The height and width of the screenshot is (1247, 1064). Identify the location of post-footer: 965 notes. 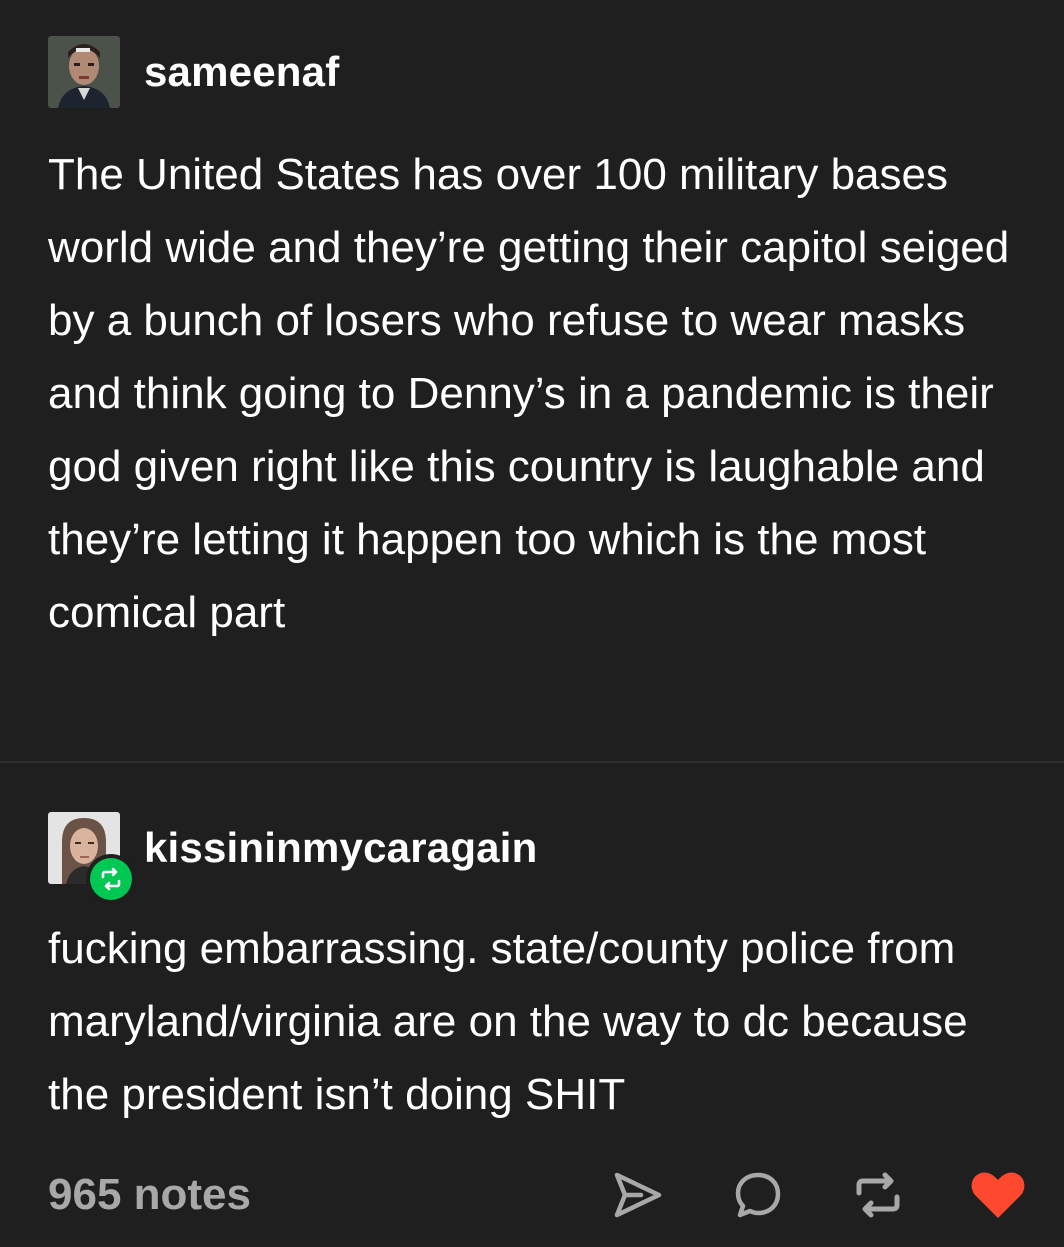
(538, 1195).